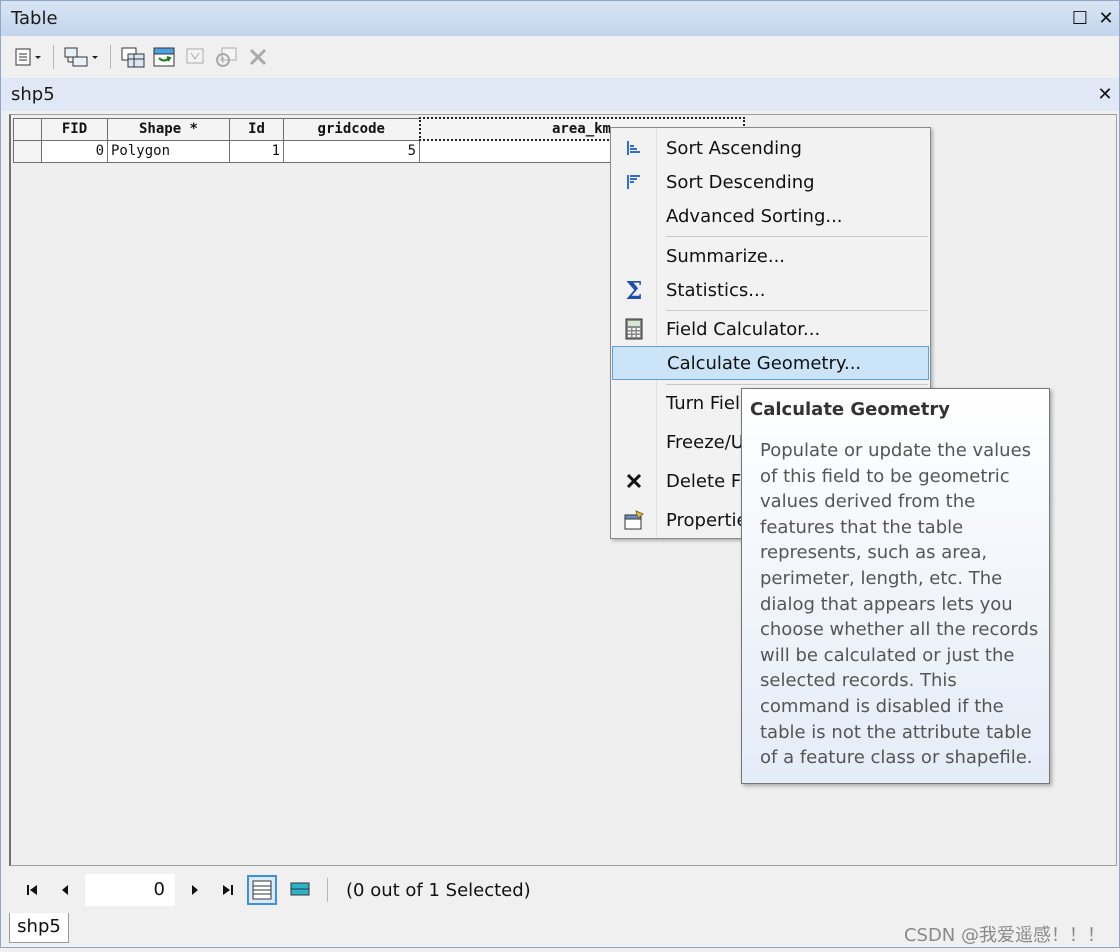  I want to click on sort-ascending-icon, so click(634, 148).